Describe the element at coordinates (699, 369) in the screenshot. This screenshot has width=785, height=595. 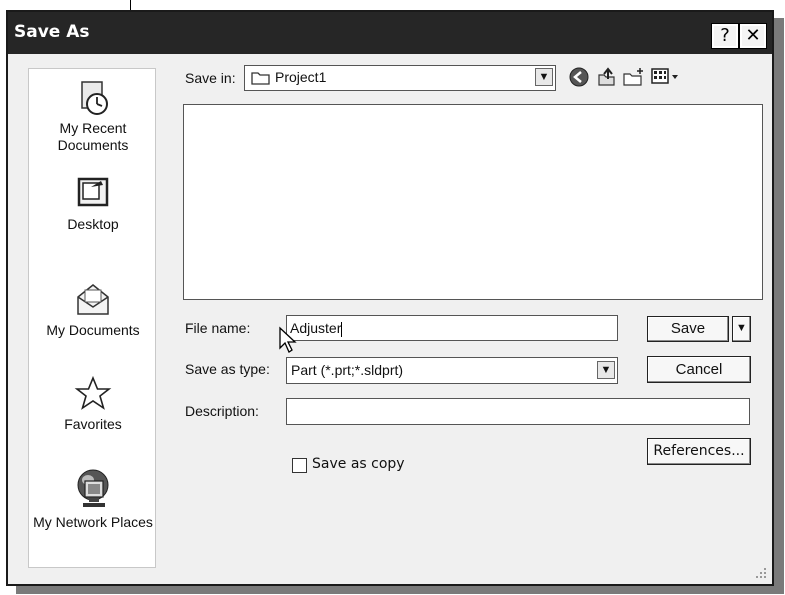
I see `cancel-button: Cancel` at that location.